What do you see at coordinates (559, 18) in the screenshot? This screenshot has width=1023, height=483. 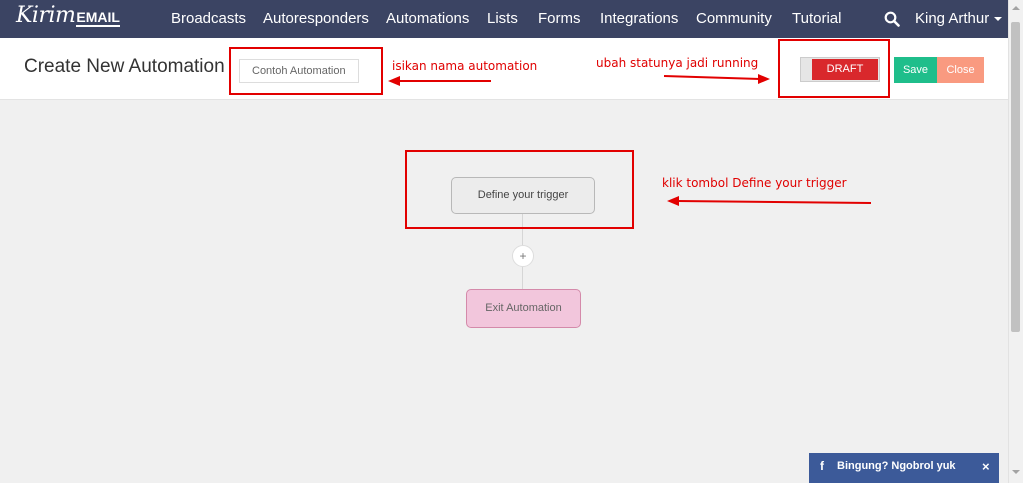 I see `nav-forms: Forms` at bounding box center [559, 18].